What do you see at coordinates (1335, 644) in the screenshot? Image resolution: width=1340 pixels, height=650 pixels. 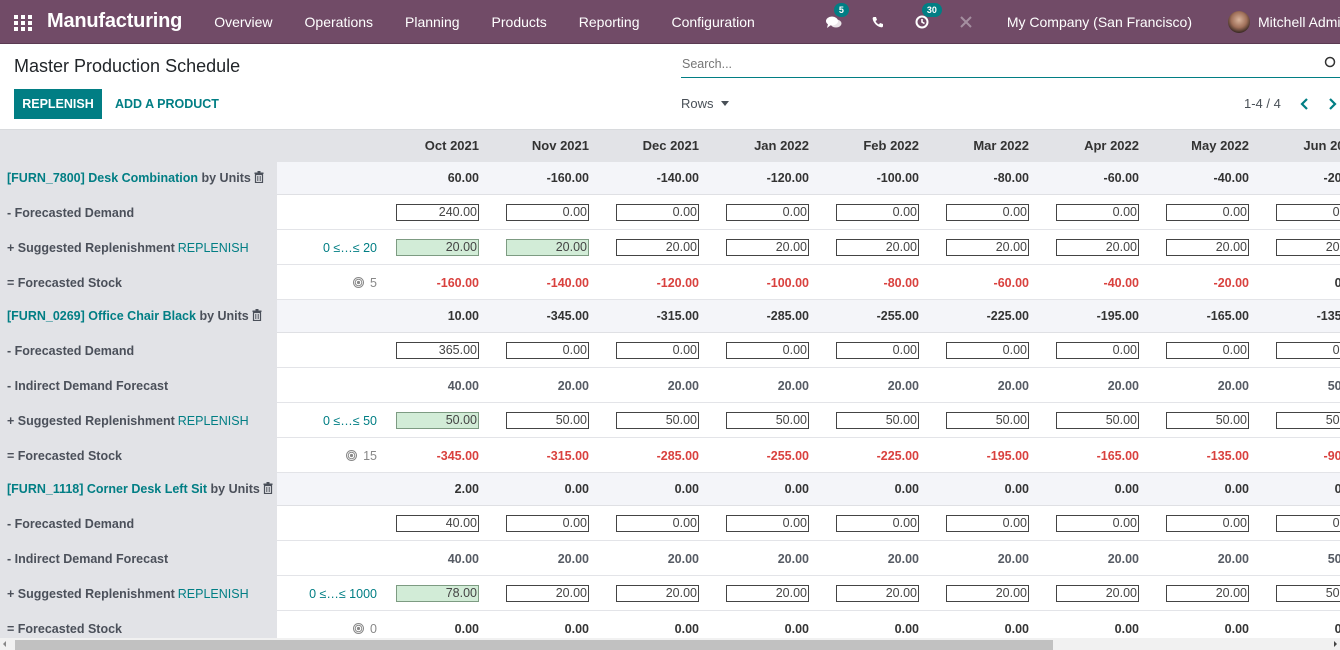 I see `scroll-right-icon` at bounding box center [1335, 644].